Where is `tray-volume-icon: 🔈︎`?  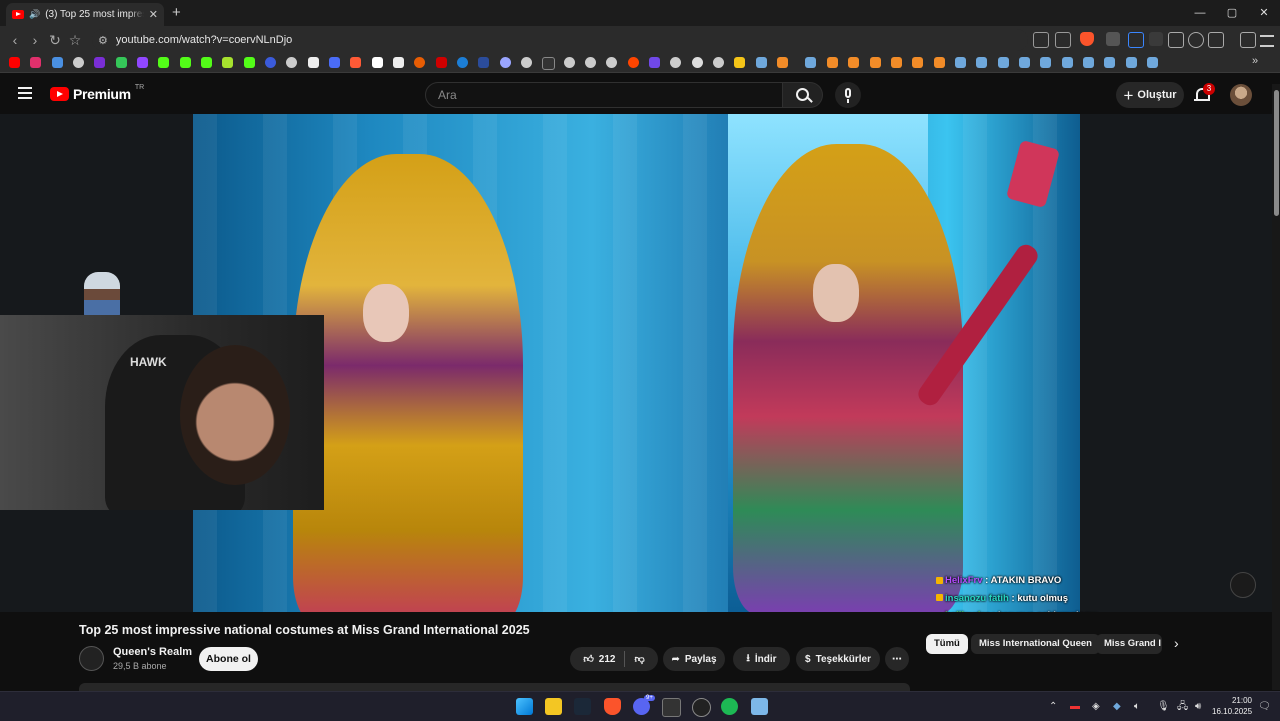 tray-volume-icon: 🔈︎ is located at coordinates (1137, 706).